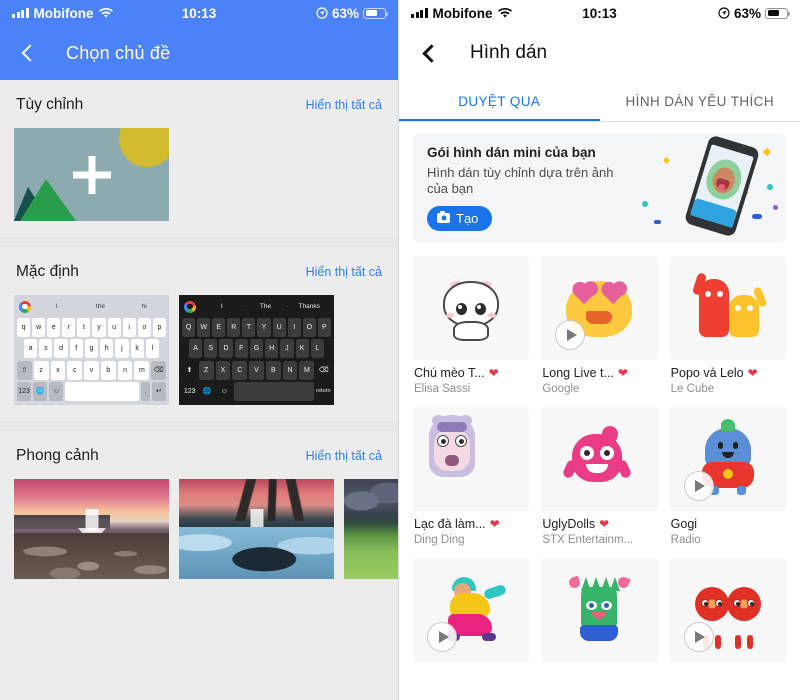  Describe the element at coordinates (41, 370) in the screenshot. I see `key-z: z` at that location.